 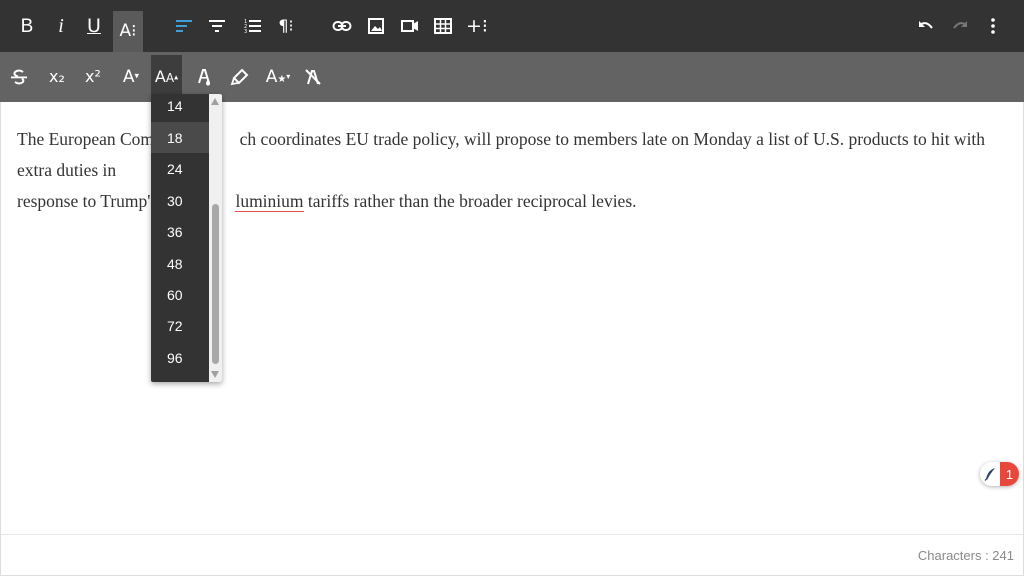 I want to click on clear-formatting-button, so click(x=313, y=77).